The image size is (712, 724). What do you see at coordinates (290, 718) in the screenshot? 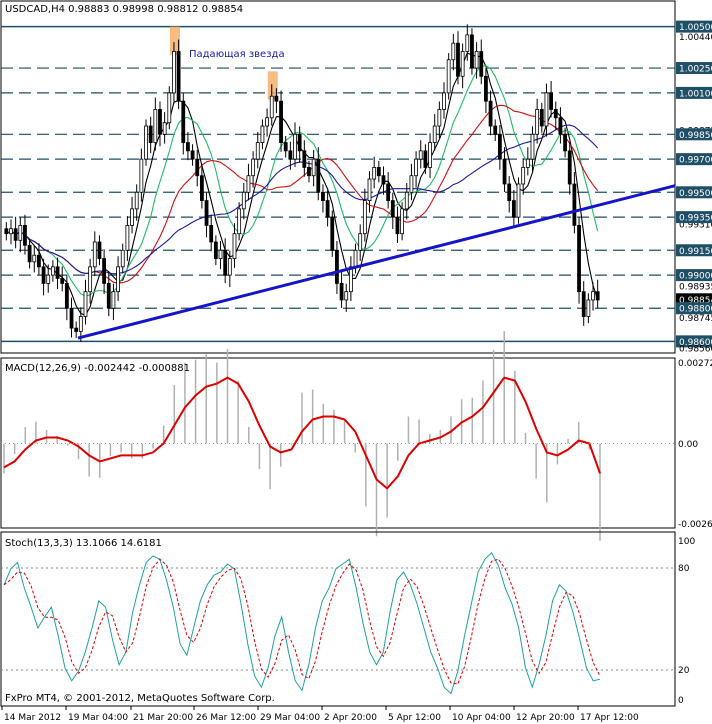
I see `time-axis-label: 29 Mar 04:00` at bounding box center [290, 718].